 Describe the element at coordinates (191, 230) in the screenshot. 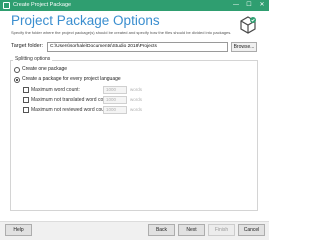

I see `next-button: Next` at that location.